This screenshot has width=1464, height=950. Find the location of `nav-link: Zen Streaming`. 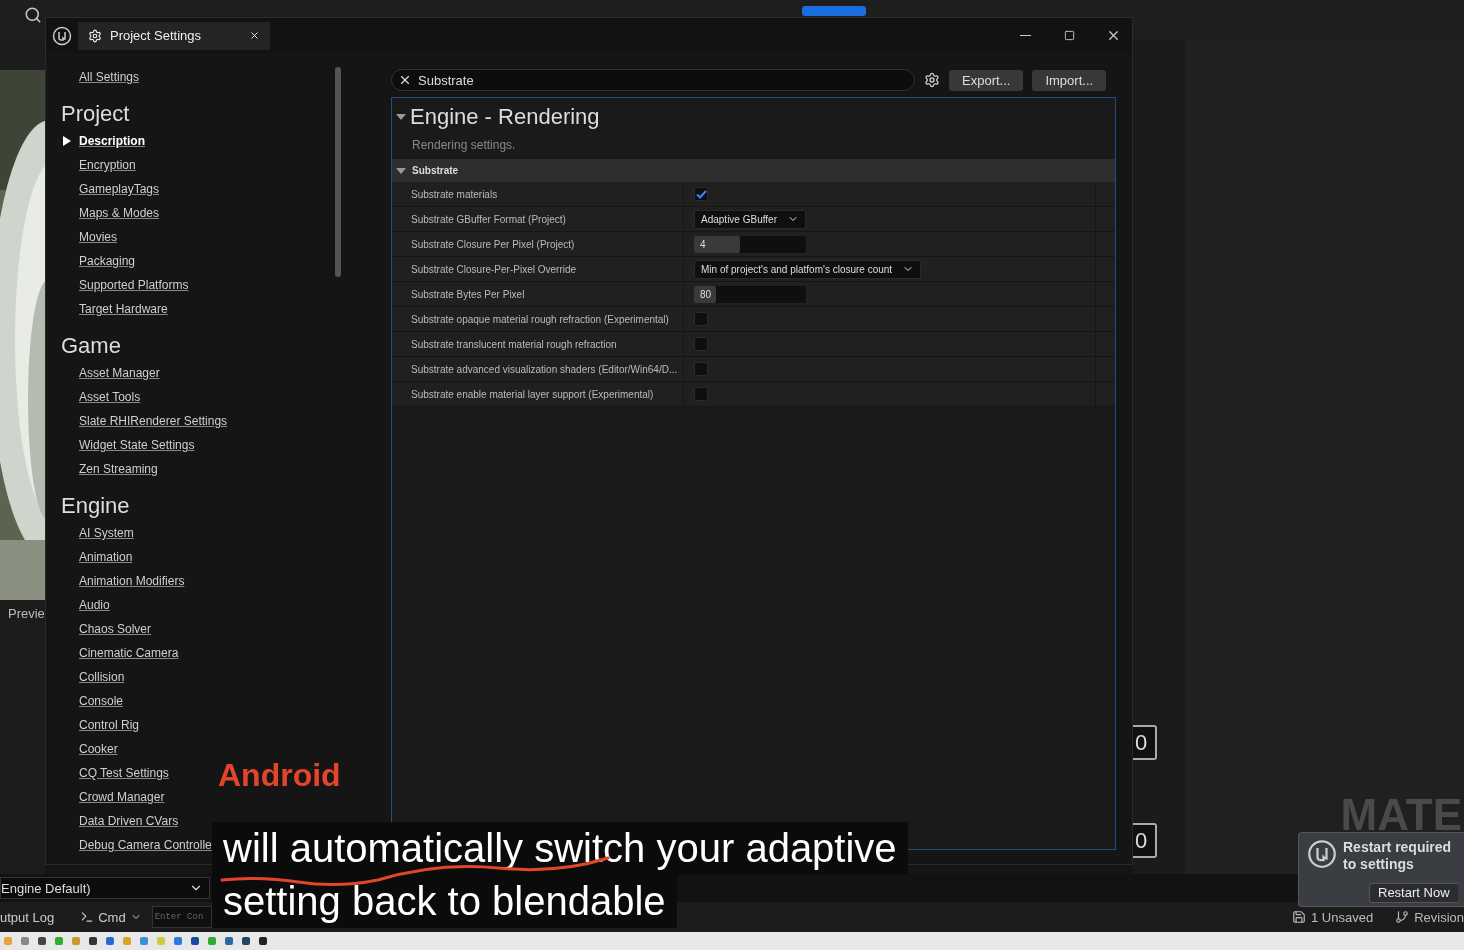

nav-link: Zen Streaming is located at coordinates (118, 469).